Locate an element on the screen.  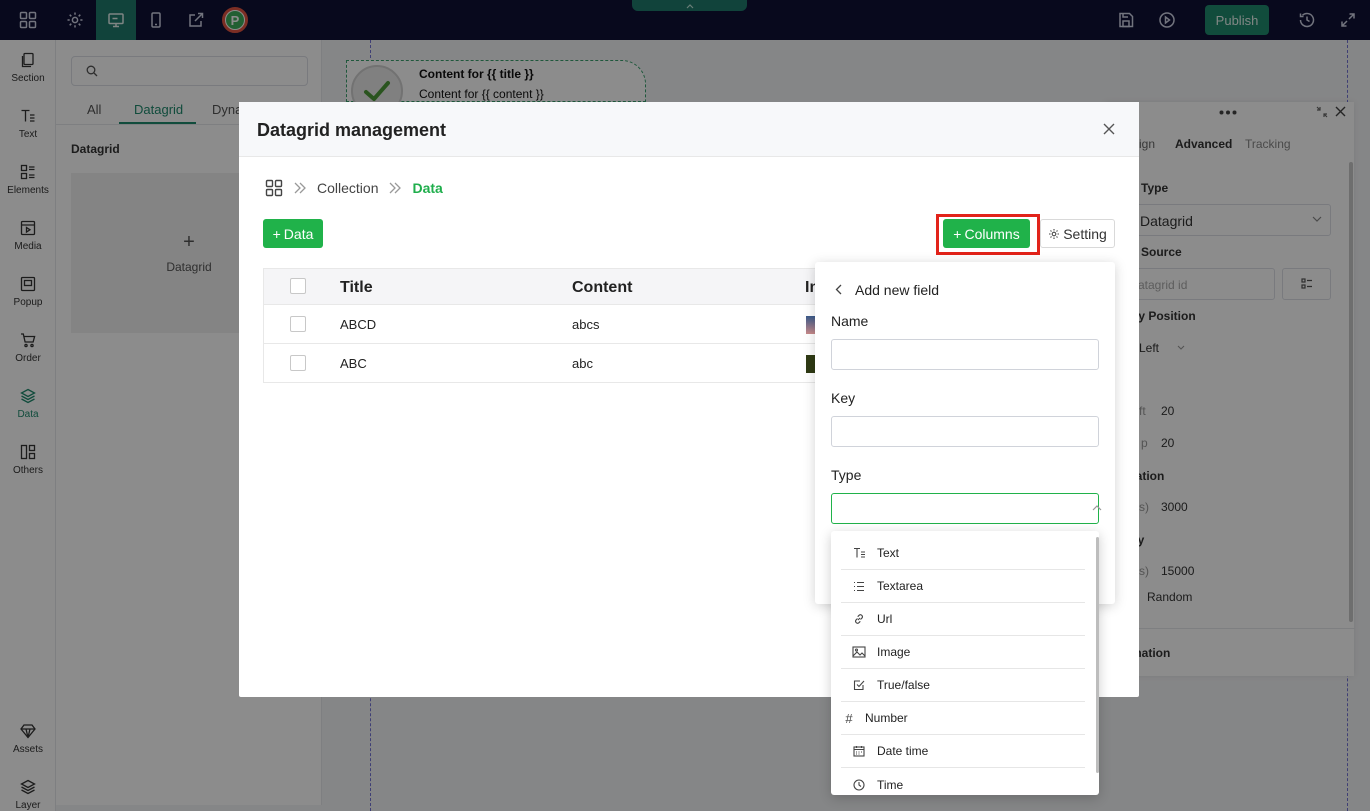
setting-label: Setting is located at coordinates (1085, 233).